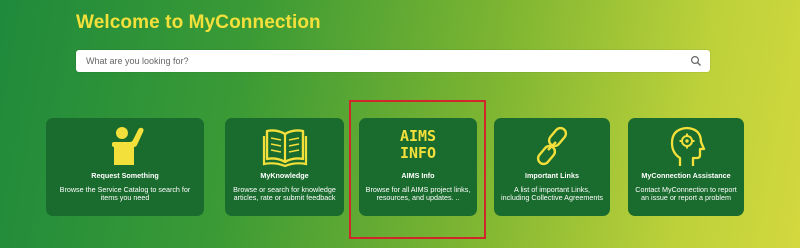 This screenshot has width=800, height=248. Describe the element at coordinates (125, 175) in the screenshot. I see `card-title: Request Something` at that location.